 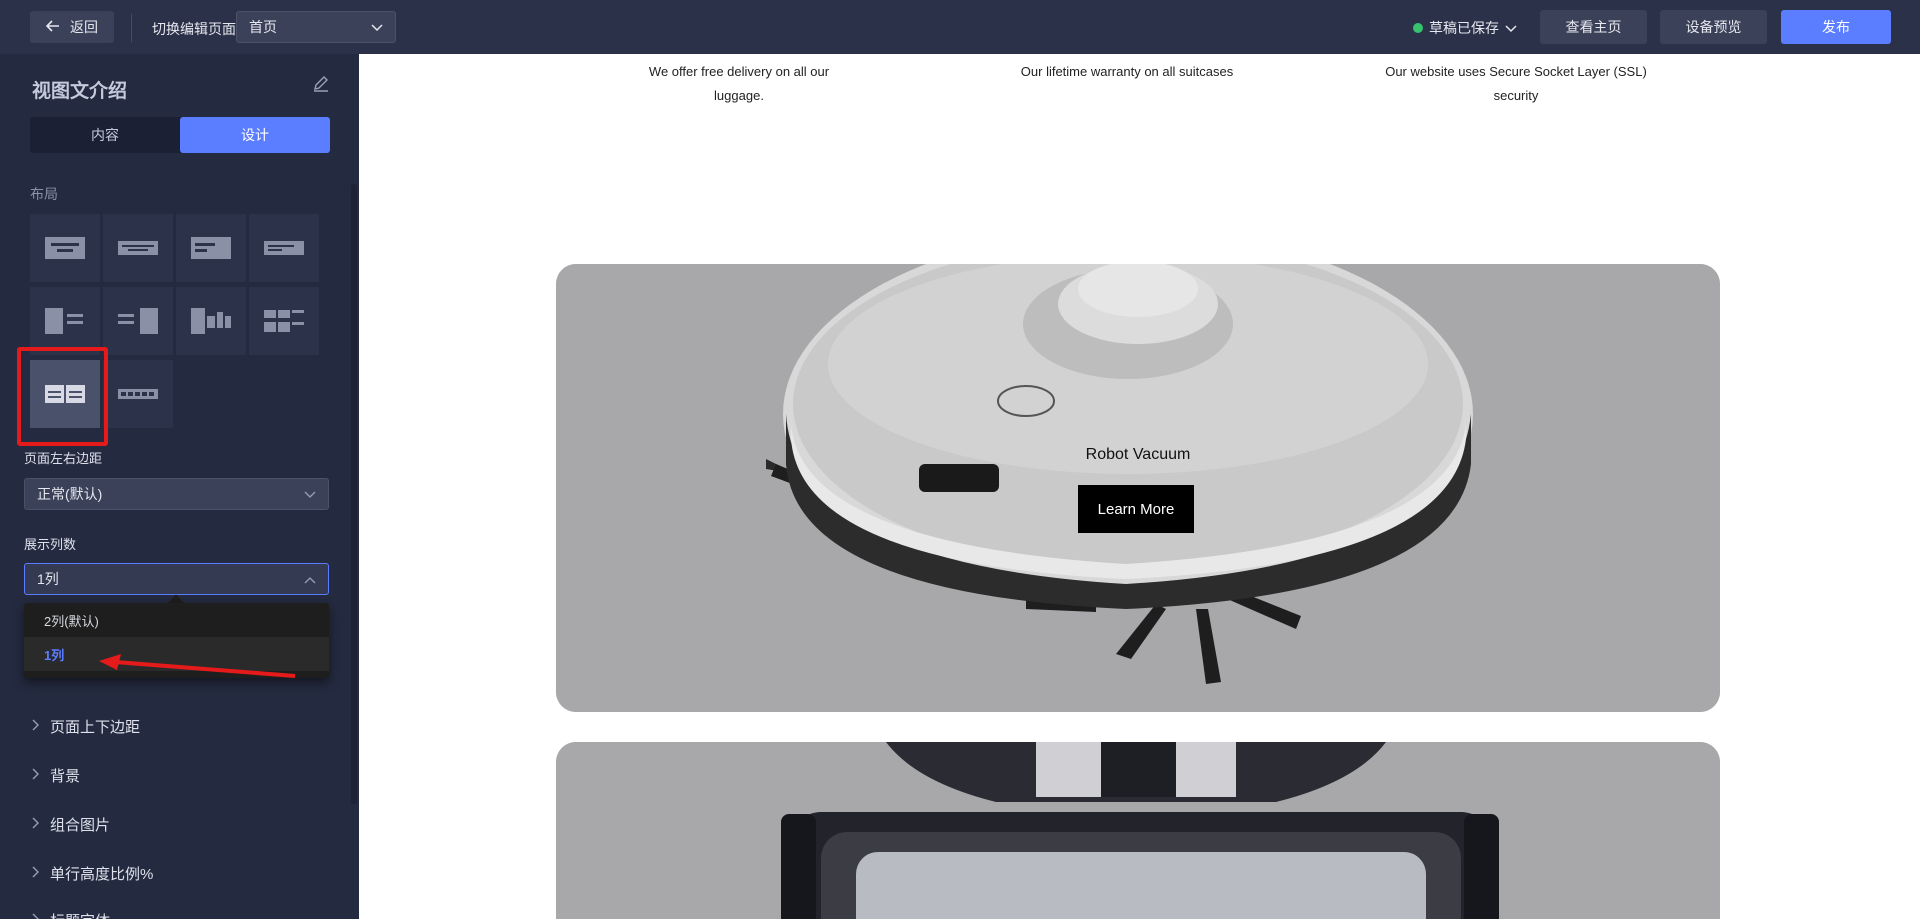 I want to click on page-select: 首页, so click(x=316, y=27).